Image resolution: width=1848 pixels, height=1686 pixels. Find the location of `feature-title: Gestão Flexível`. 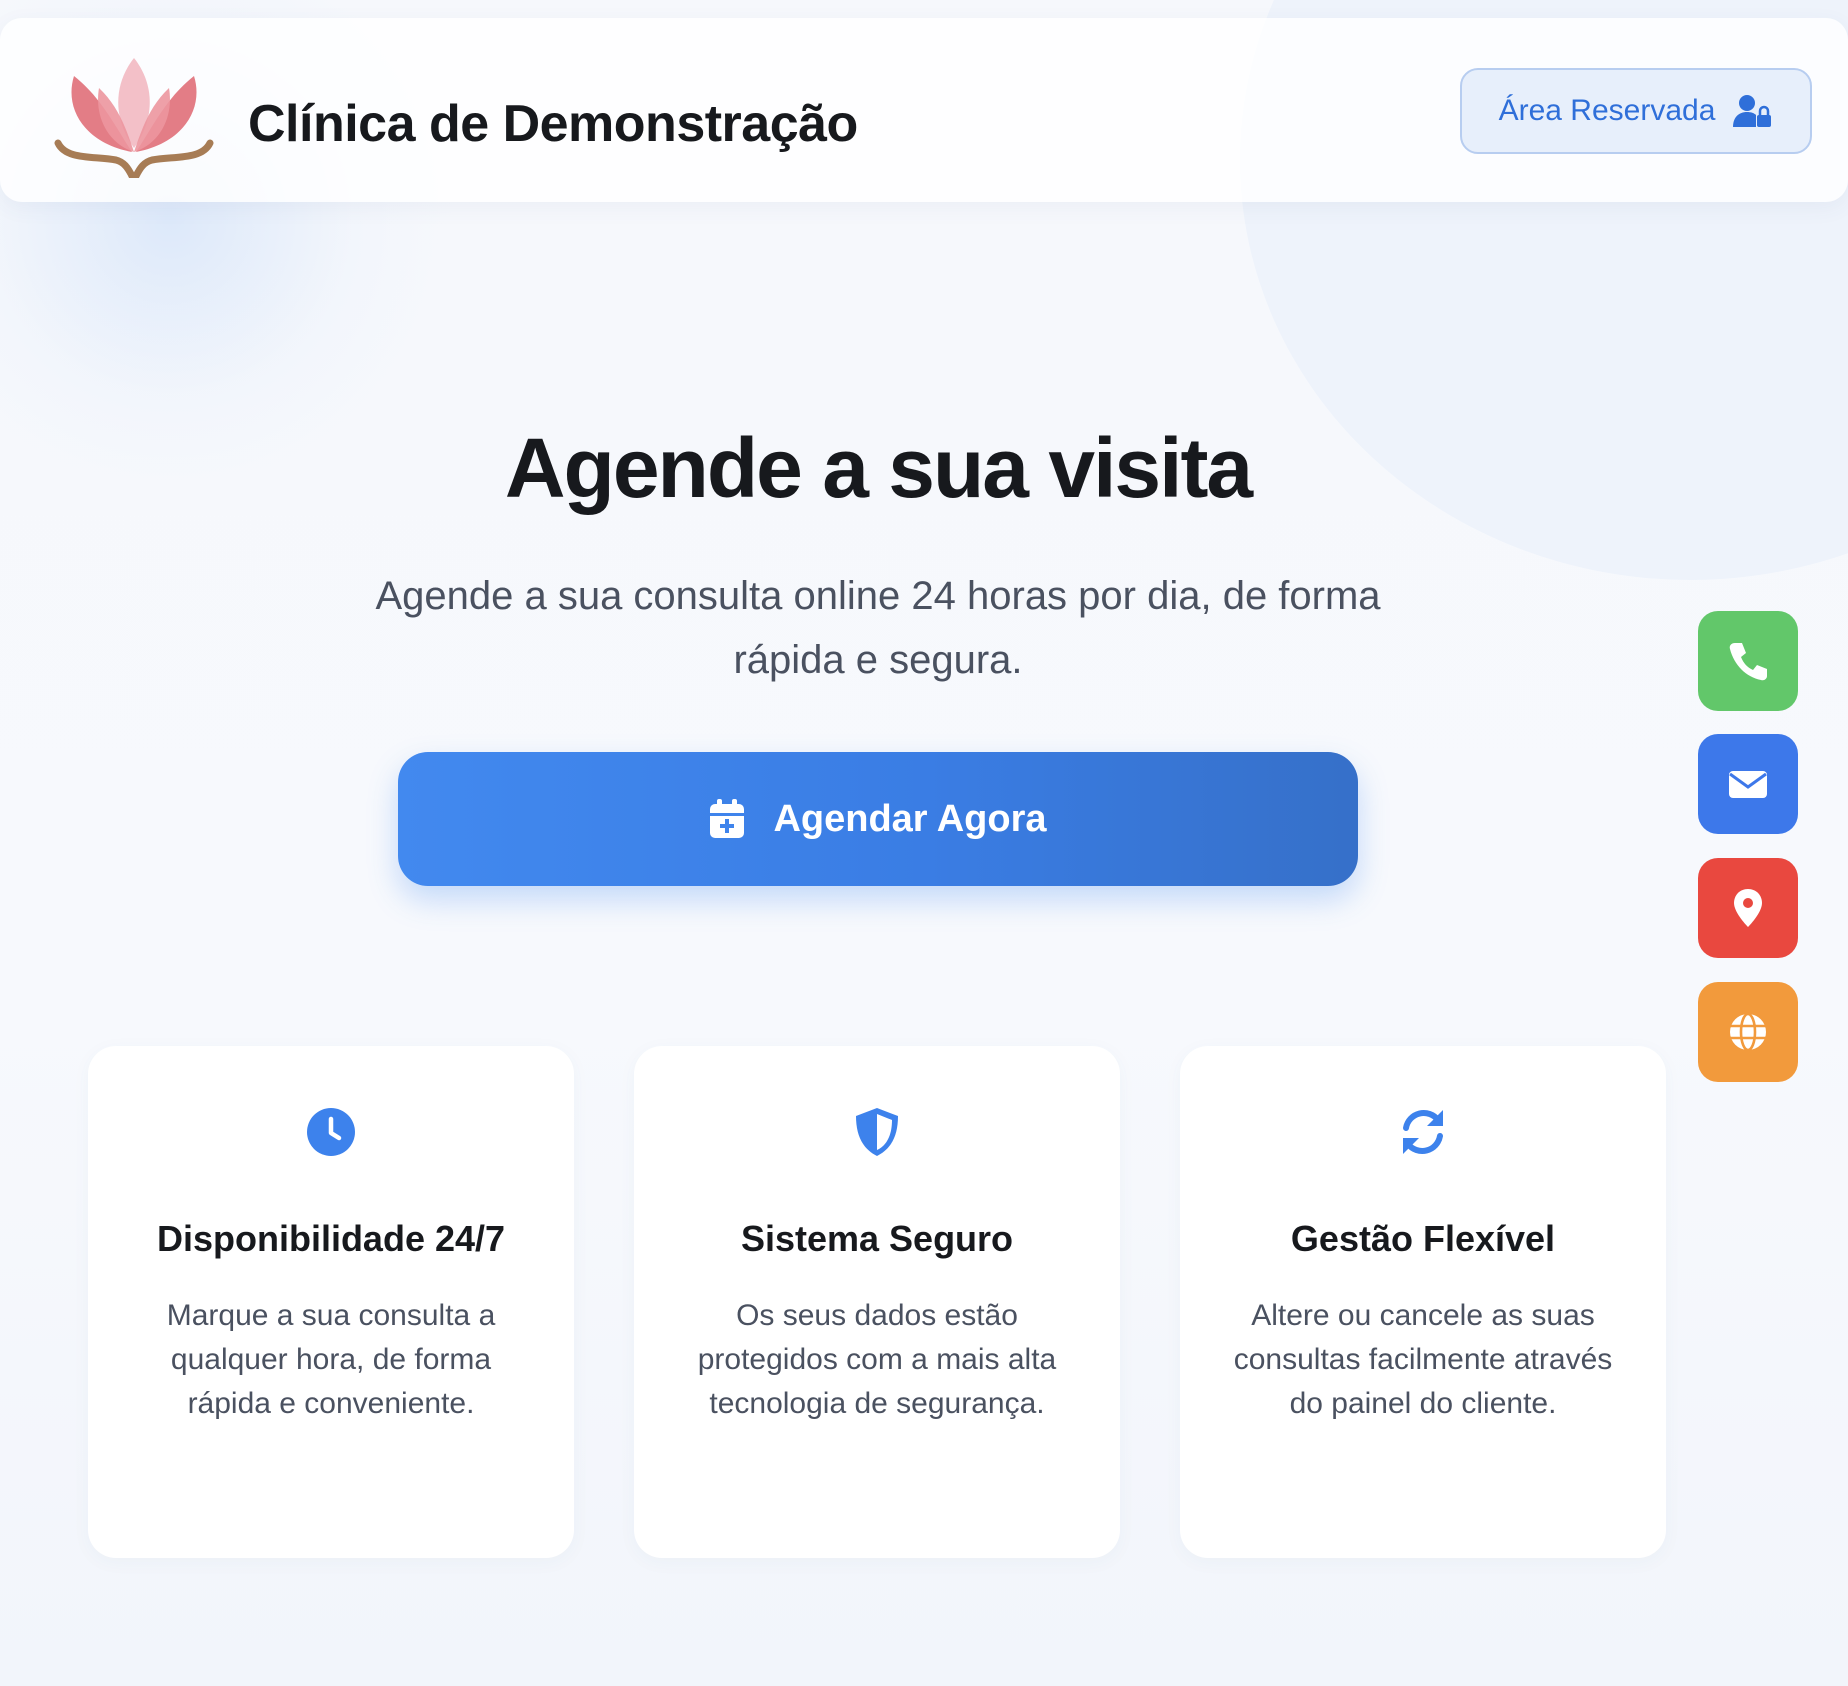

feature-title: Gestão Flexível is located at coordinates (1423, 1238).